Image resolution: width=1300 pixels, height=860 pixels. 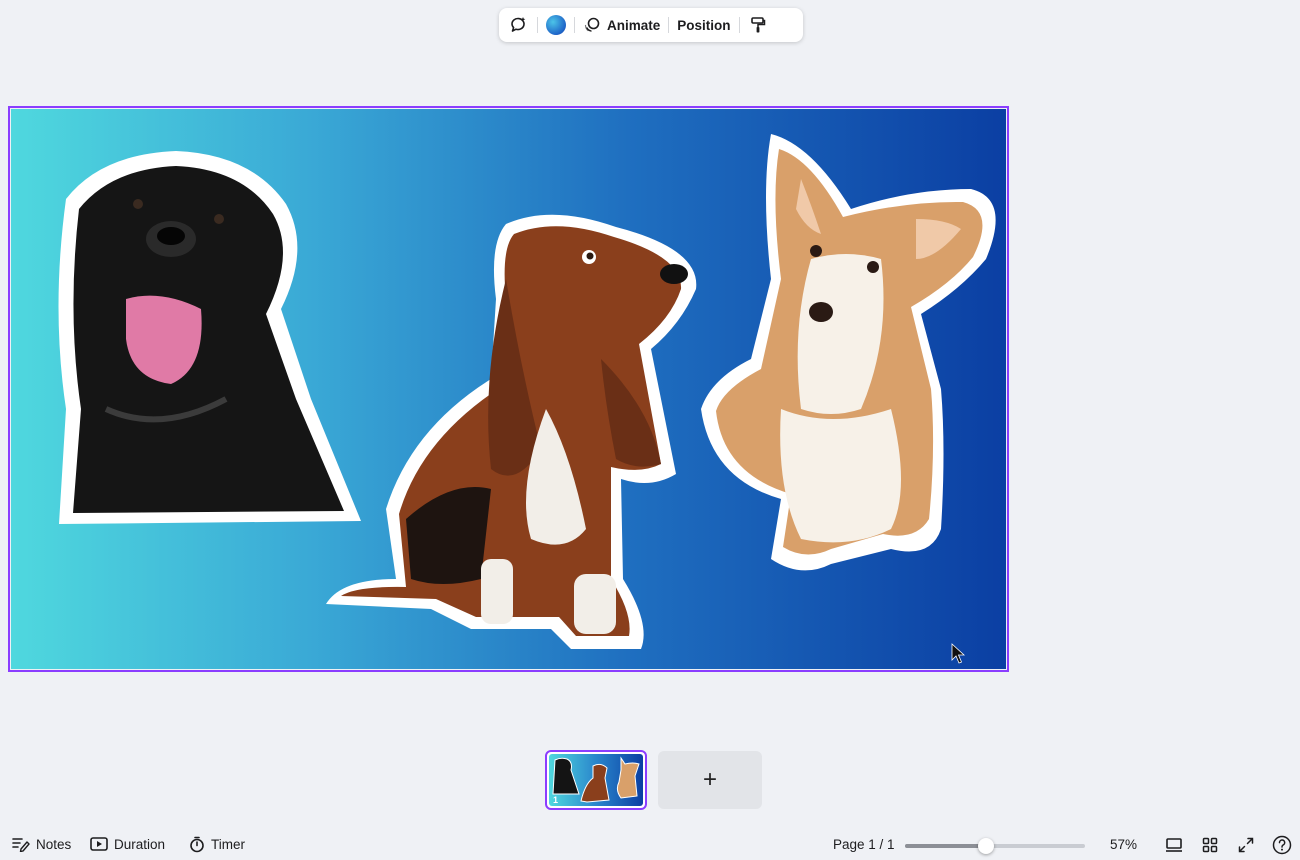 What do you see at coordinates (140, 844) in the screenshot?
I see `duration-label: Duration` at bounding box center [140, 844].